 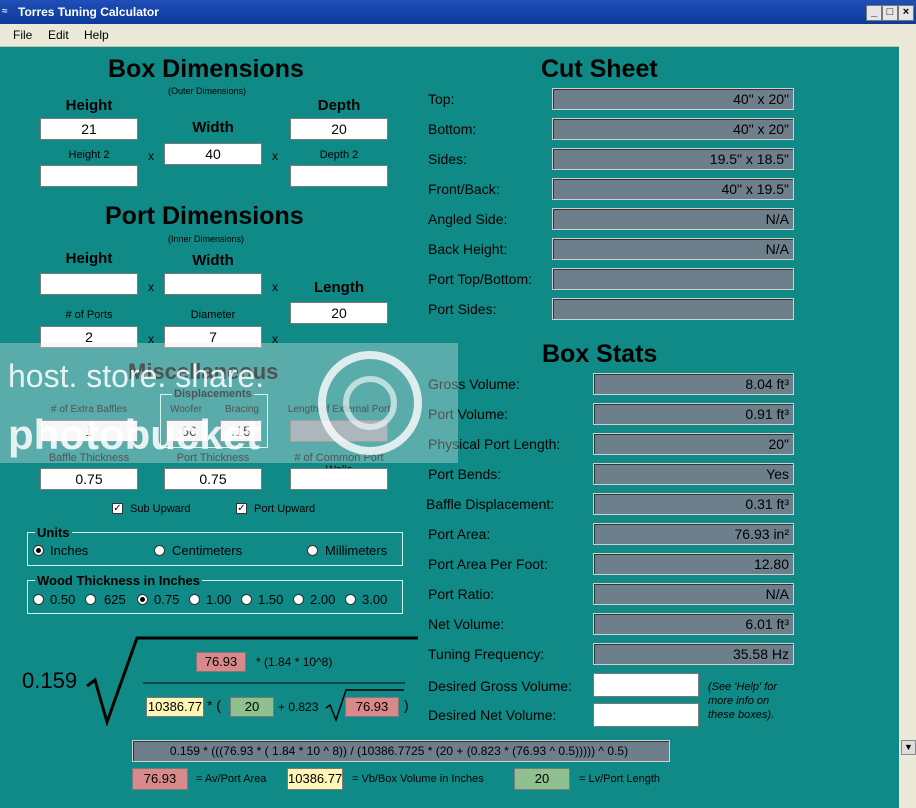 What do you see at coordinates (213, 284) in the screenshot?
I see `port-width-input` at bounding box center [213, 284].